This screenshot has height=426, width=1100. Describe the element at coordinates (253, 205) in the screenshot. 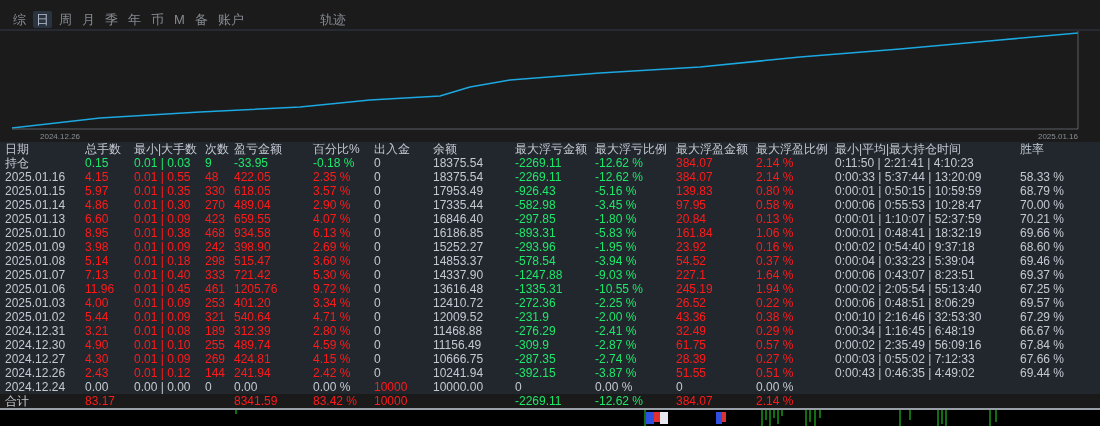

I see `table-cell-text: 489.04` at that location.